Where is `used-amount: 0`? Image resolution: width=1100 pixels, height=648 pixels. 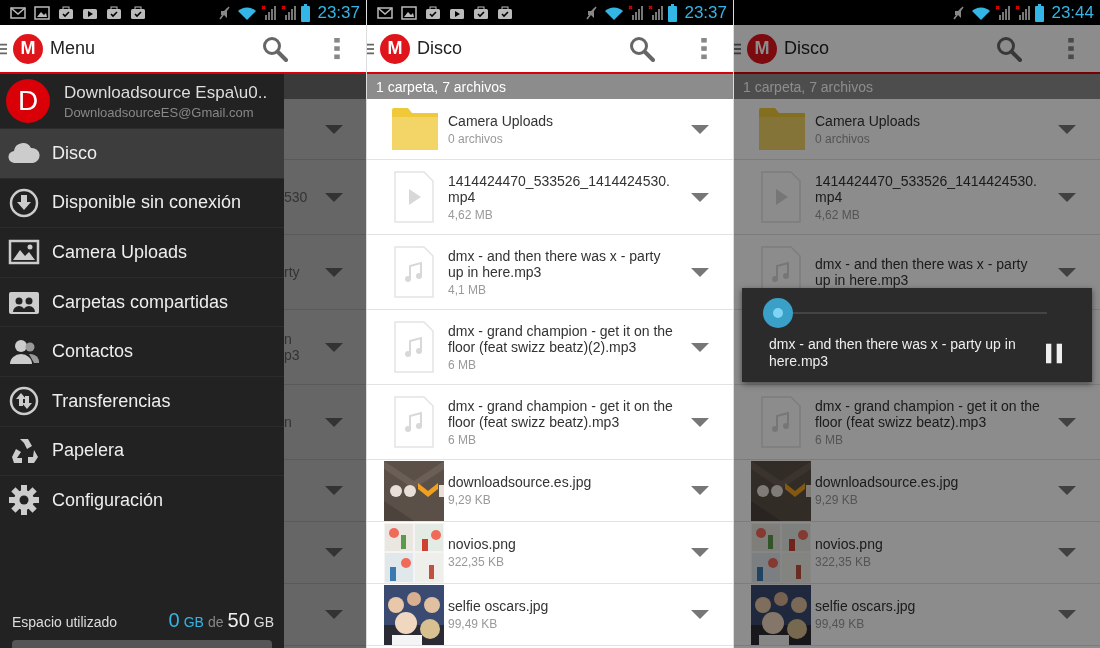 used-amount: 0 is located at coordinates (174, 620).